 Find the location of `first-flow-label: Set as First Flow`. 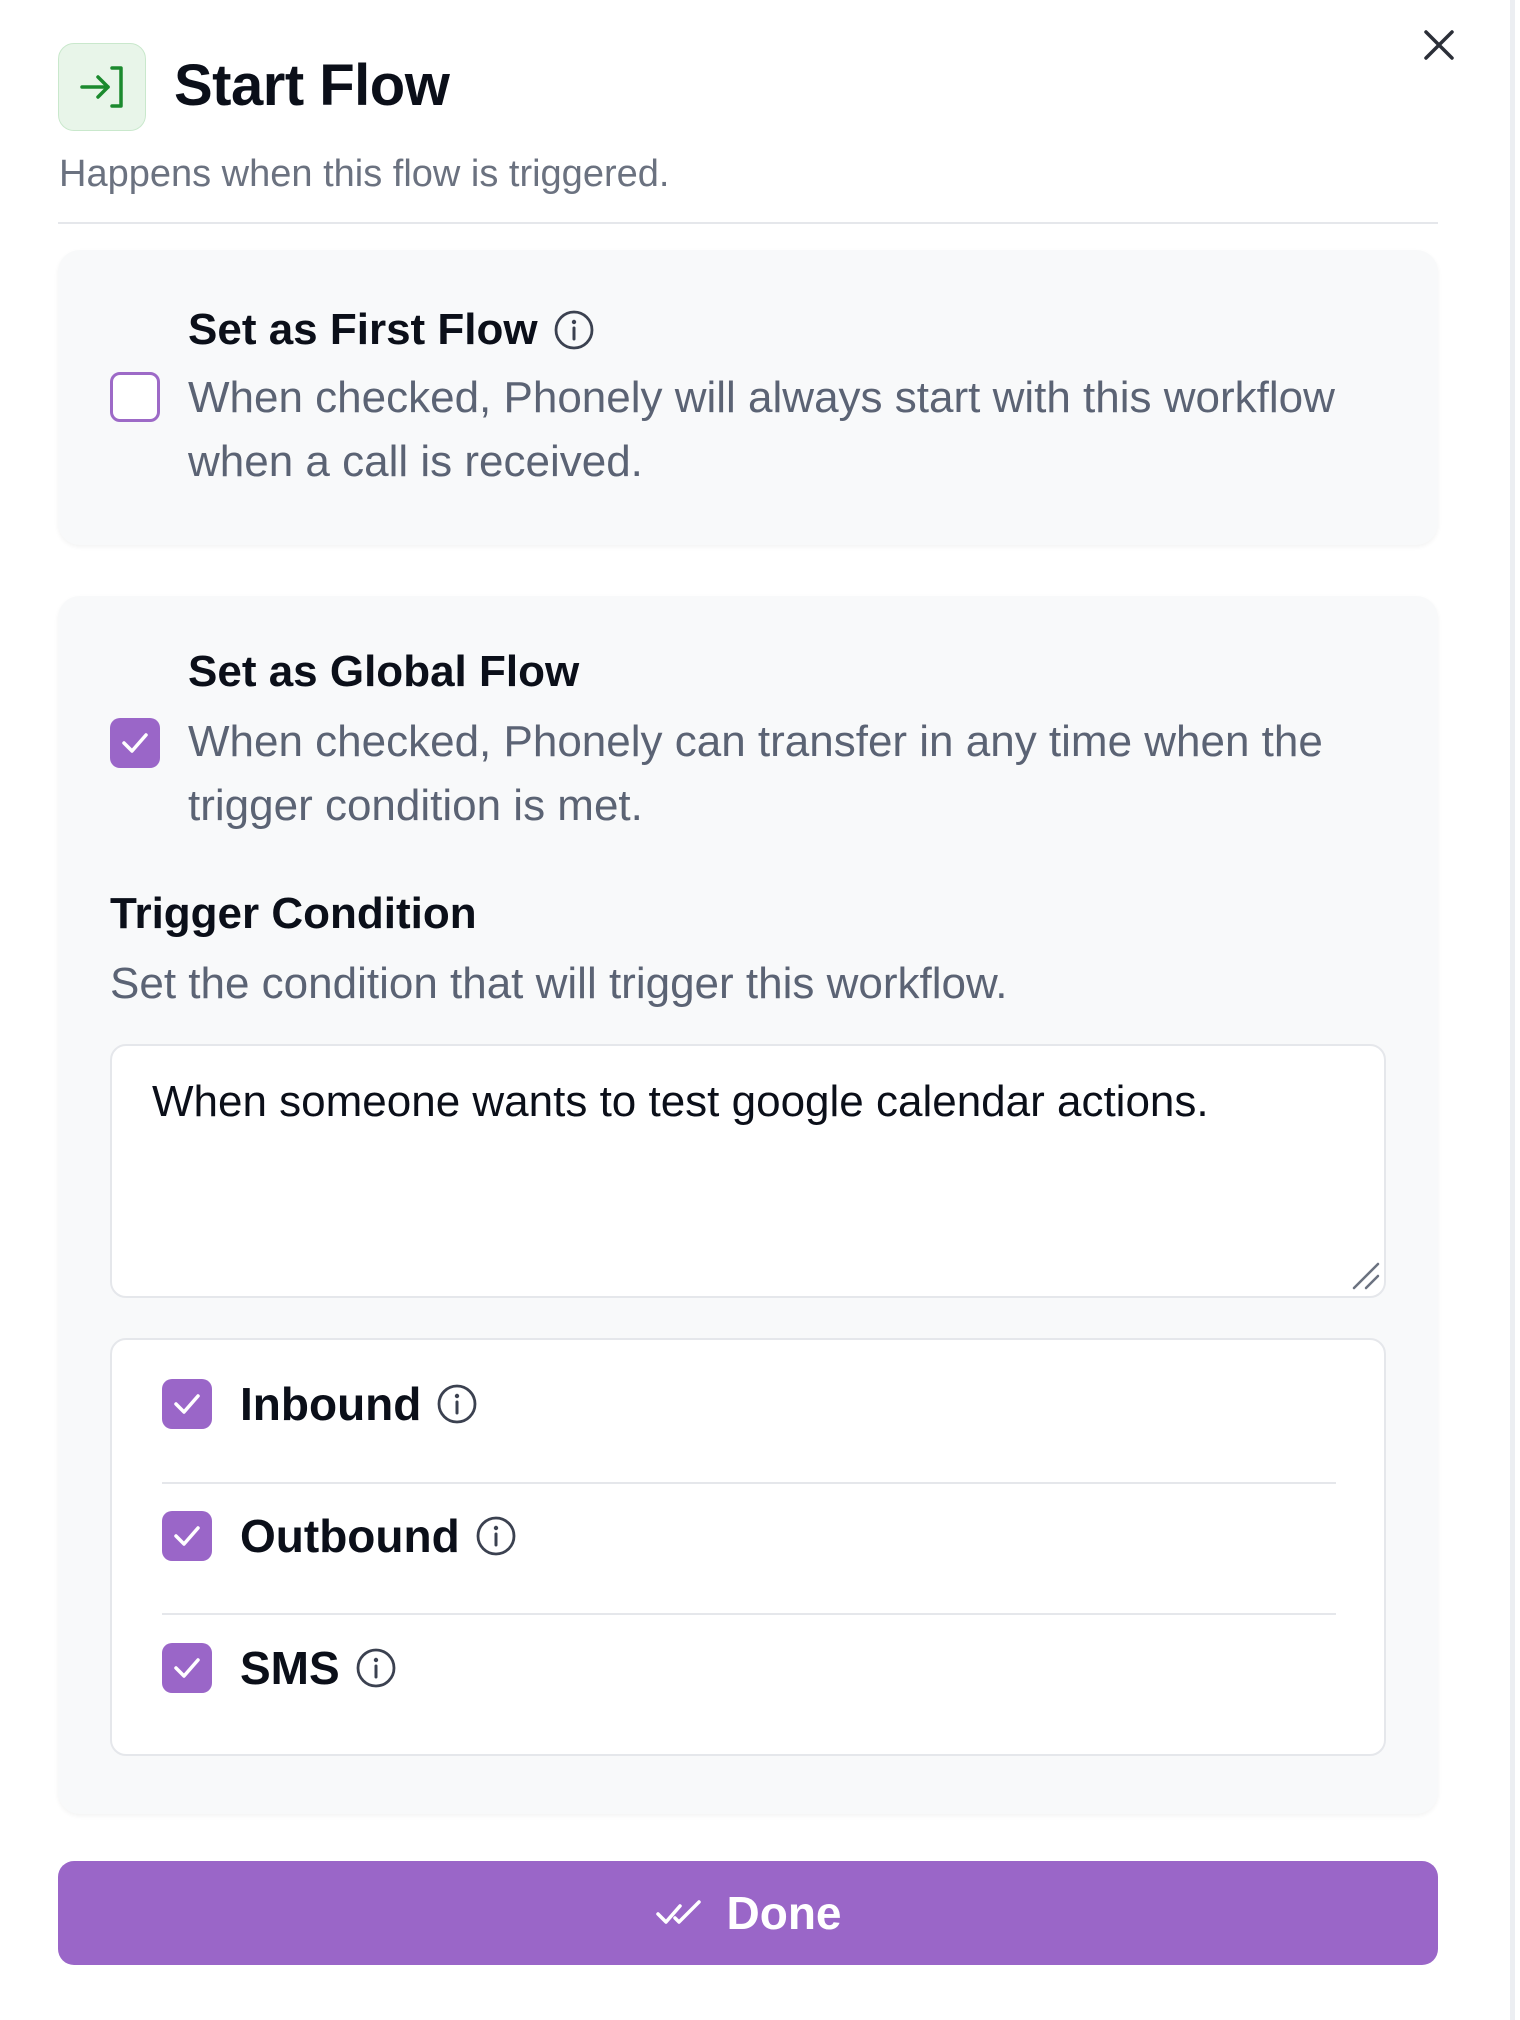

first-flow-label: Set as First Flow is located at coordinates (363, 329).